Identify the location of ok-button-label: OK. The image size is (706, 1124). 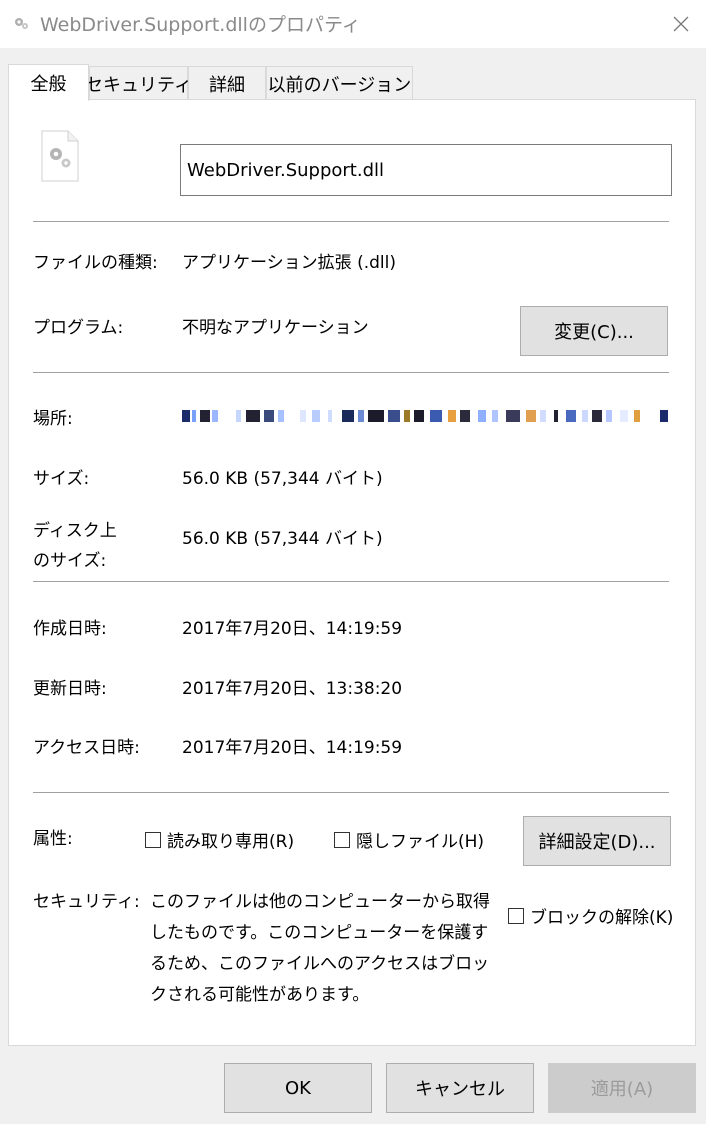
(298, 1088).